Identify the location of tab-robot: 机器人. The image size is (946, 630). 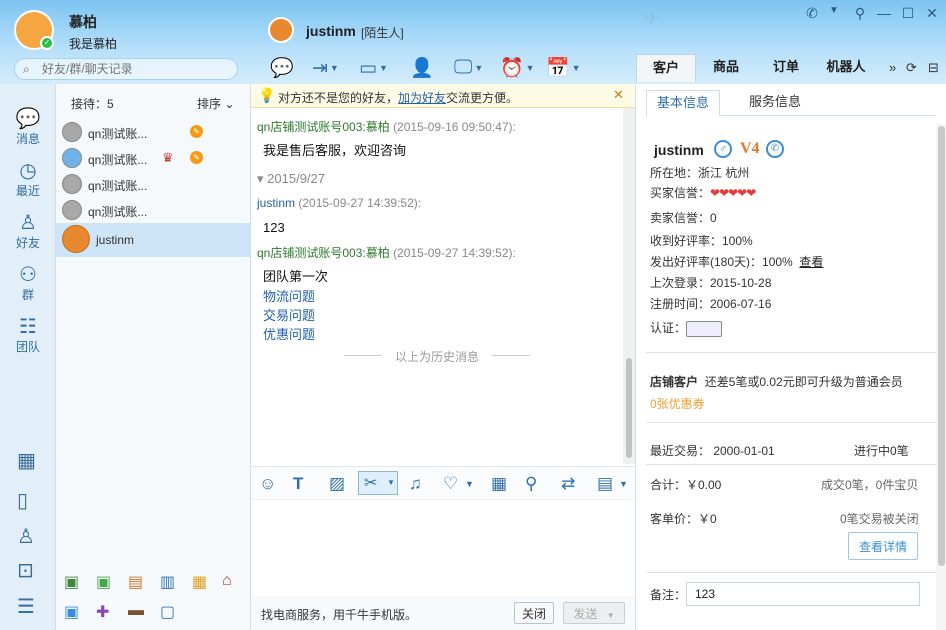
(846, 68).